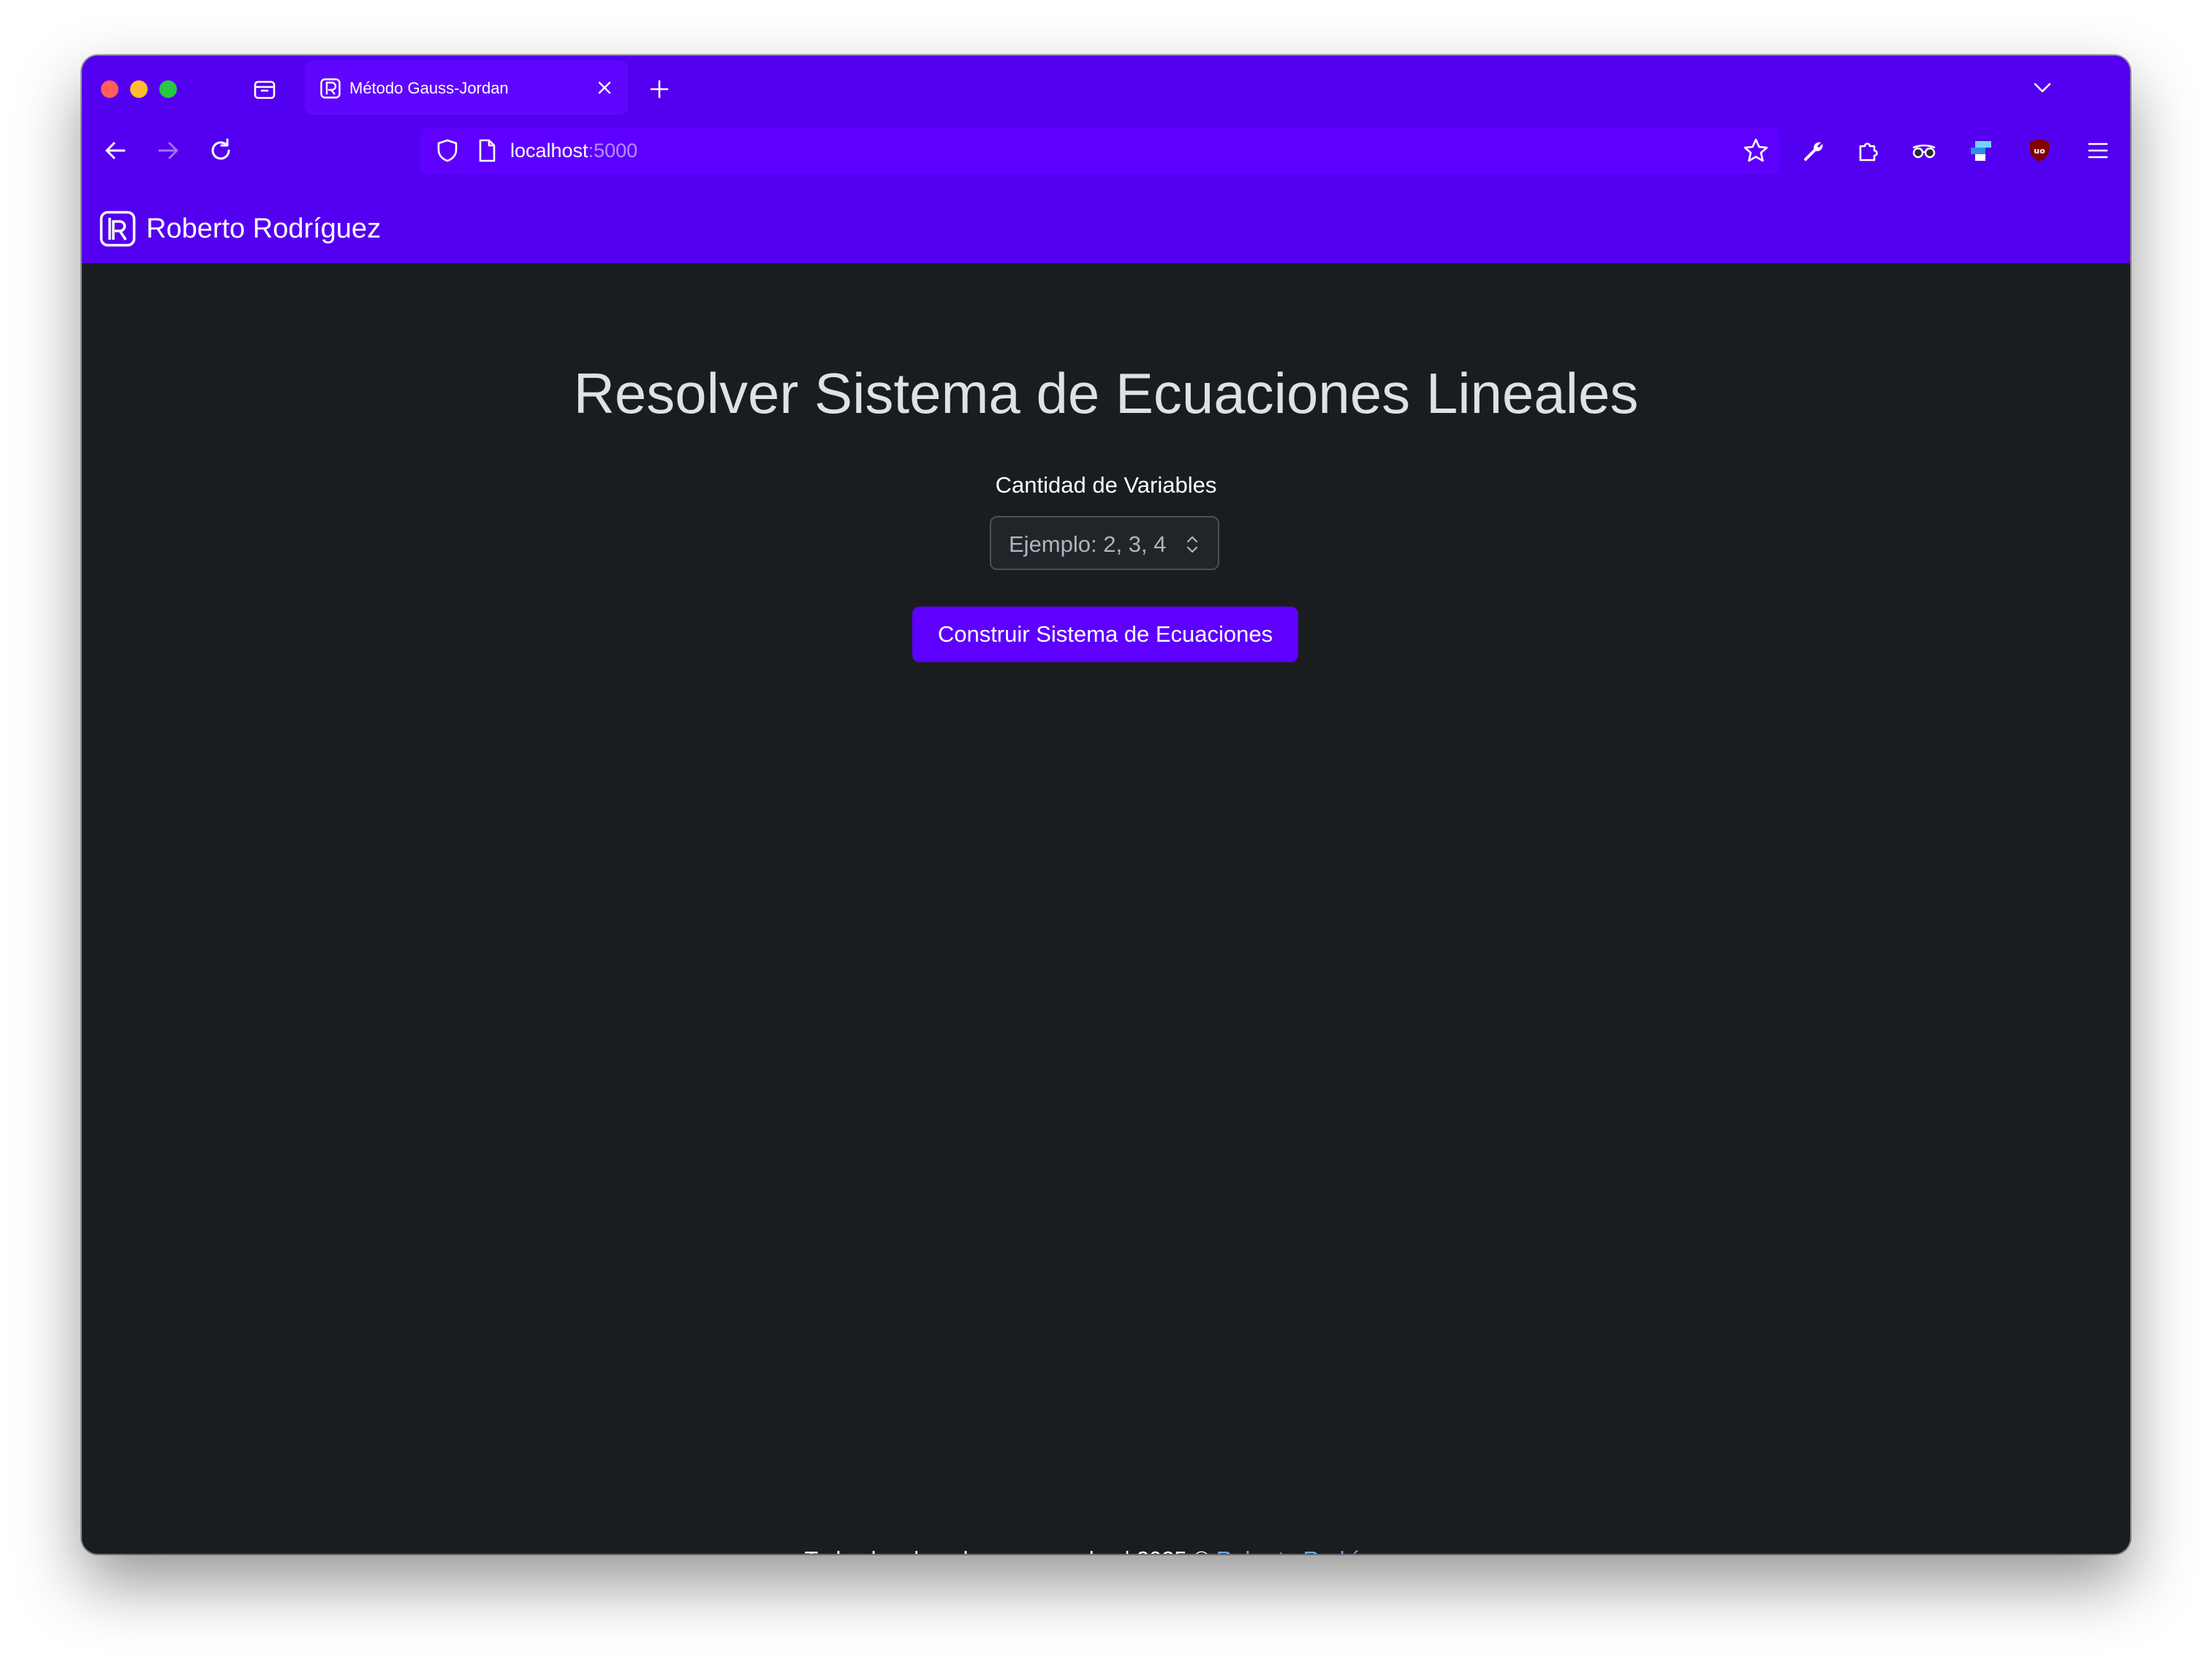 This screenshot has height=1662, width=2212. I want to click on glasses-icon, so click(1924, 150).